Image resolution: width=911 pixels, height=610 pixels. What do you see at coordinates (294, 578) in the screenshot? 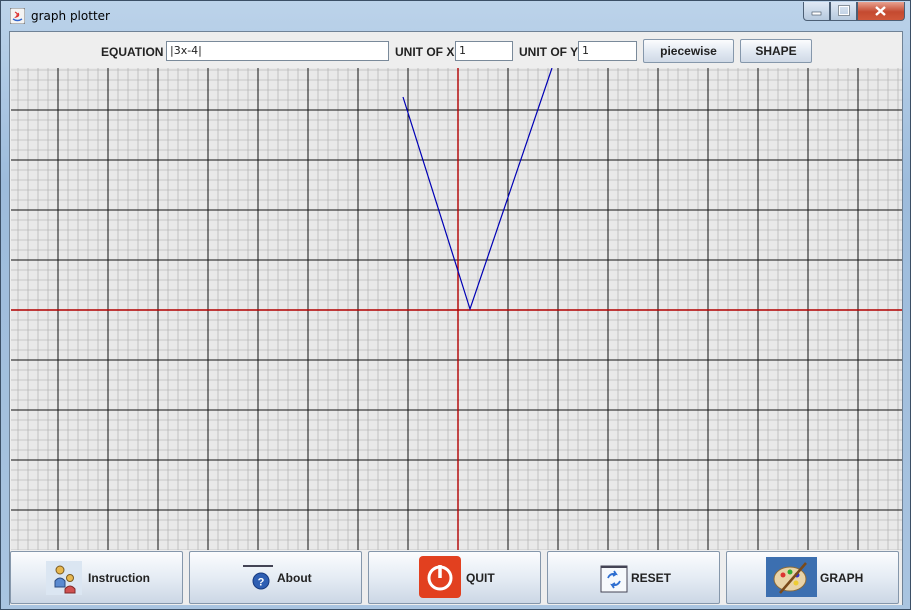
I see `about-label: About` at bounding box center [294, 578].